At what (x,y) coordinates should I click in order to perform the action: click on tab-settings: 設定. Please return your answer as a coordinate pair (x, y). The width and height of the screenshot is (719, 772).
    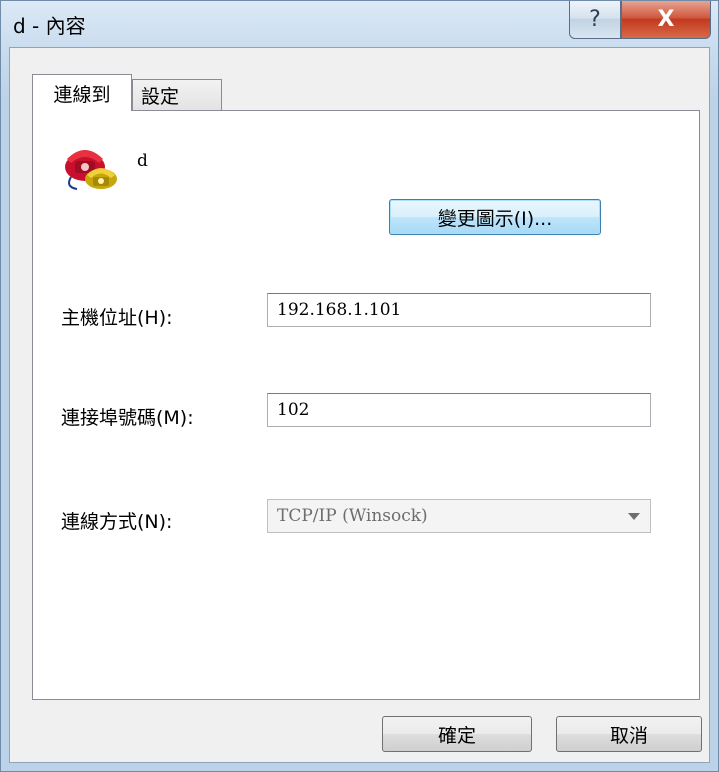
    Looking at the image, I should click on (177, 95).